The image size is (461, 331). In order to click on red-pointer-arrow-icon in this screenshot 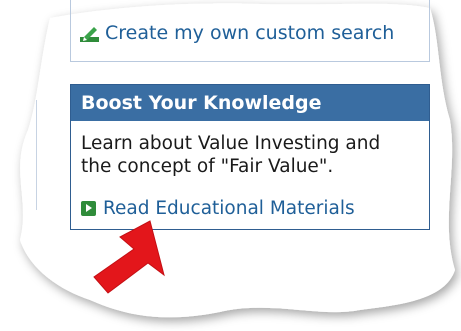, I will do `click(129, 257)`.